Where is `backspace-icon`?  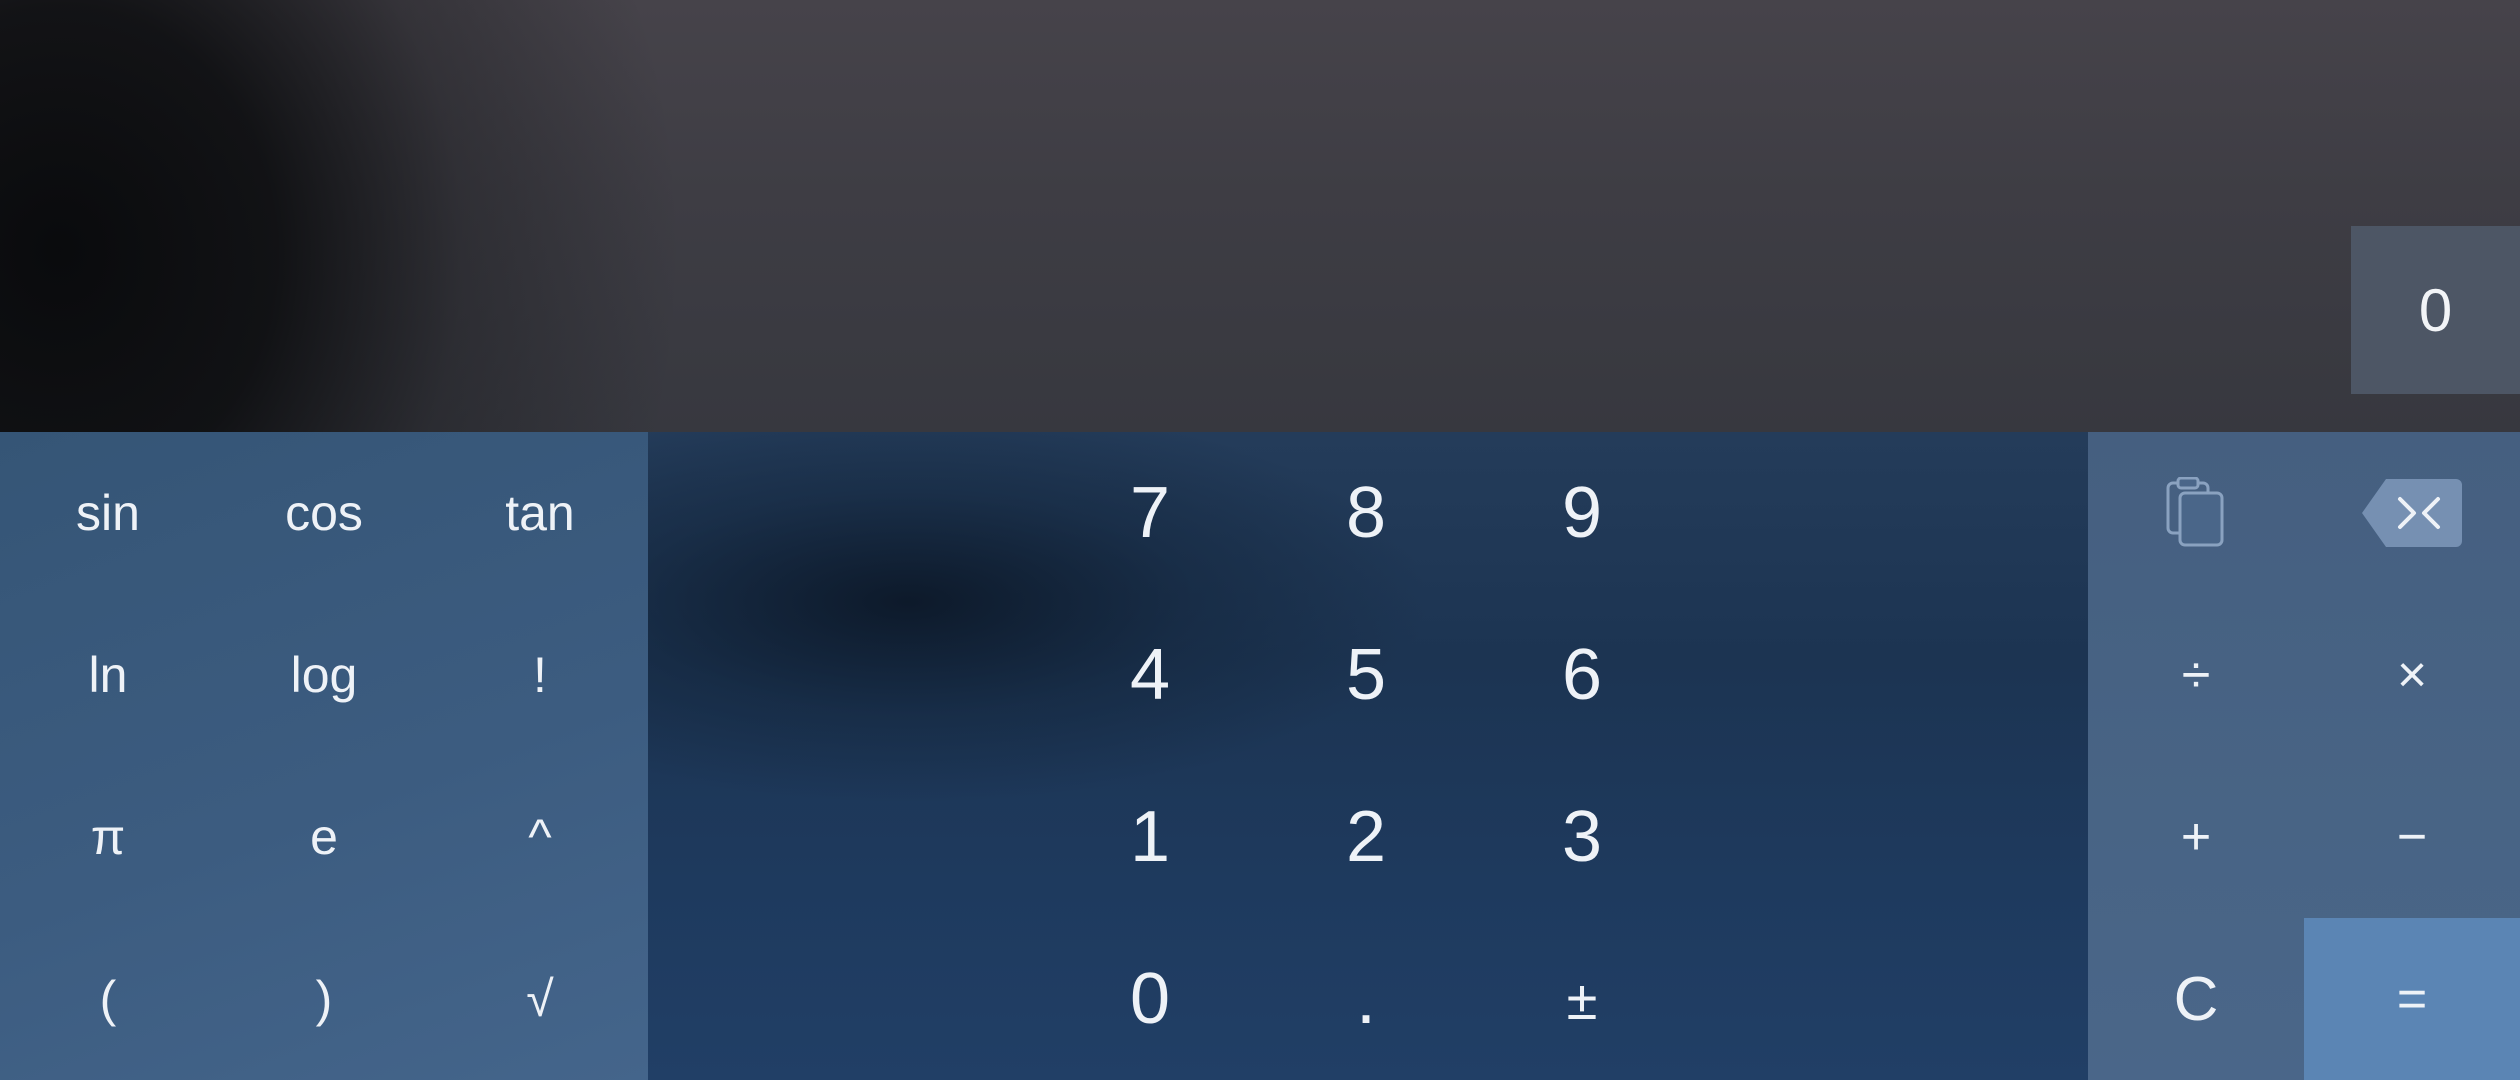
backspace-icon is located at coordinates (2412, 513).